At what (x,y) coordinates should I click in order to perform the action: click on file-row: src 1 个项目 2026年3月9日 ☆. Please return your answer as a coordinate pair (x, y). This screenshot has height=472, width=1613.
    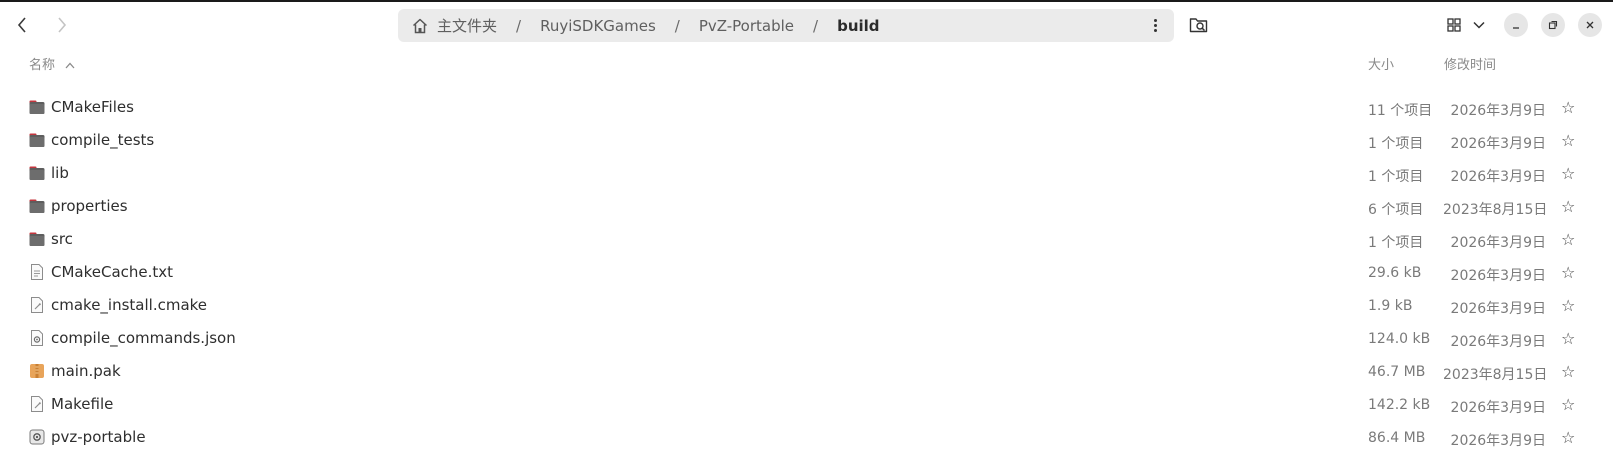
    Looking at the image, I should click on (806, 239).